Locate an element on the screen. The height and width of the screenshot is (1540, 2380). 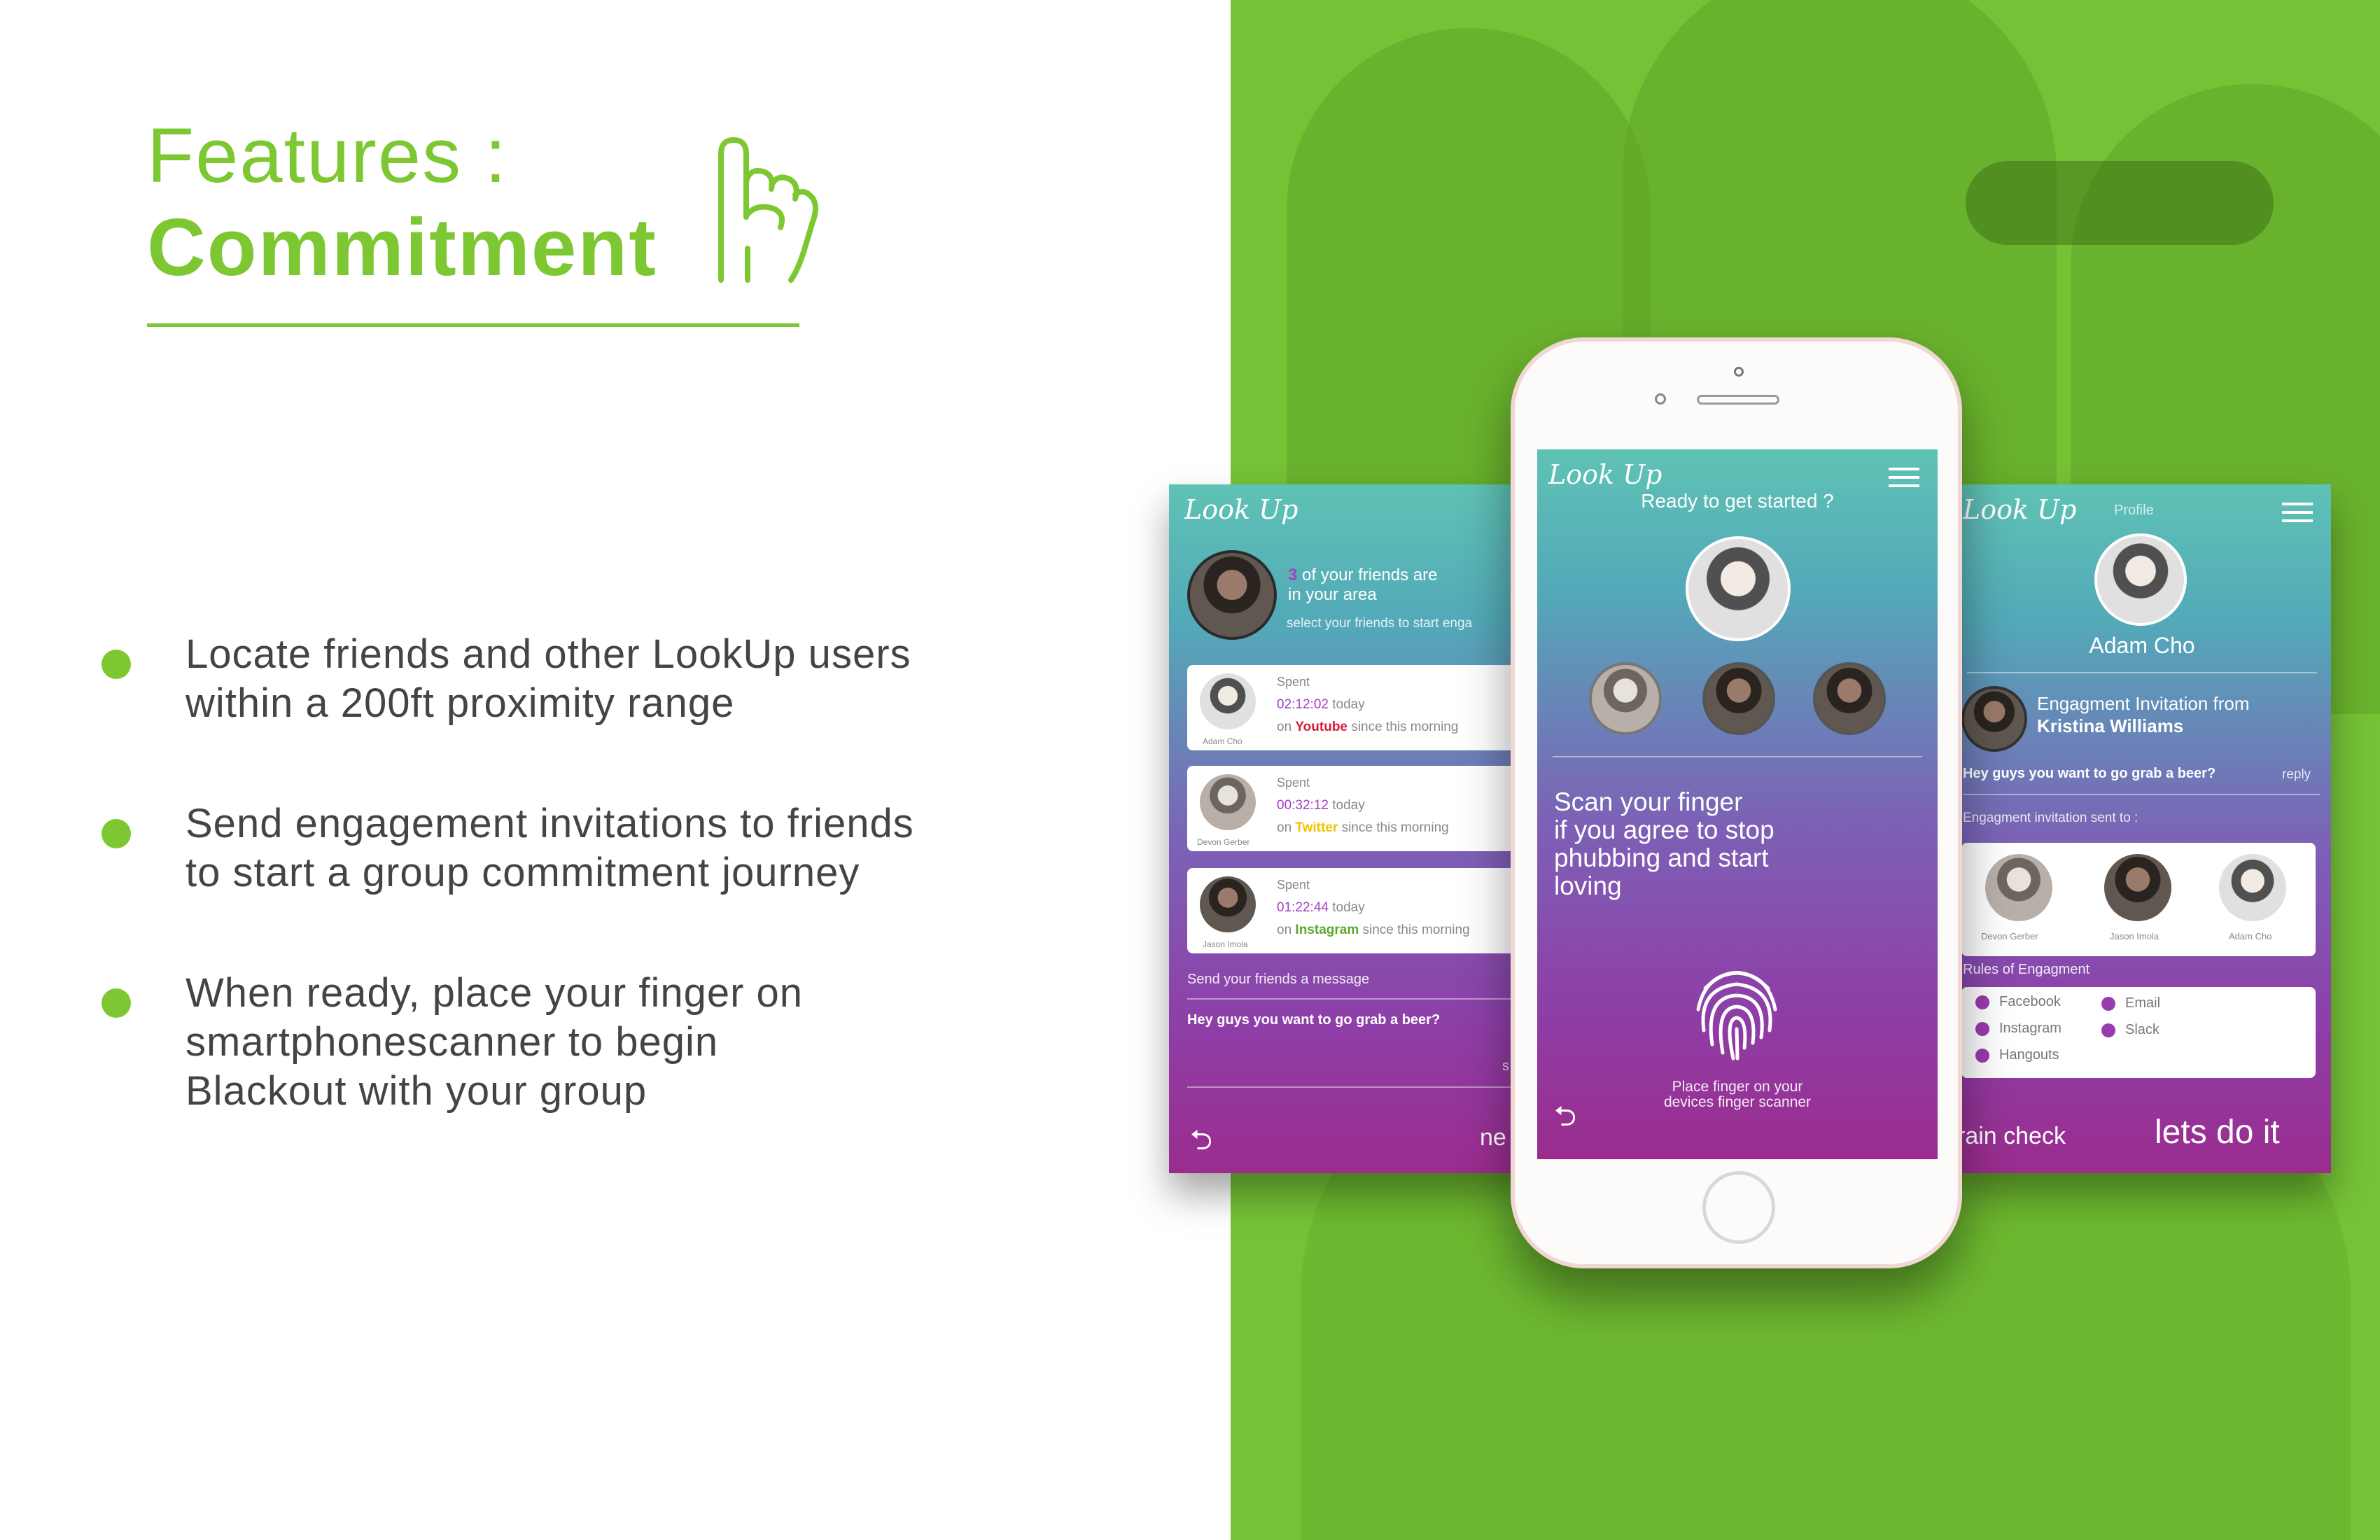
app-usage: on Instagram since this morning is located at coordinates (1373, 930).